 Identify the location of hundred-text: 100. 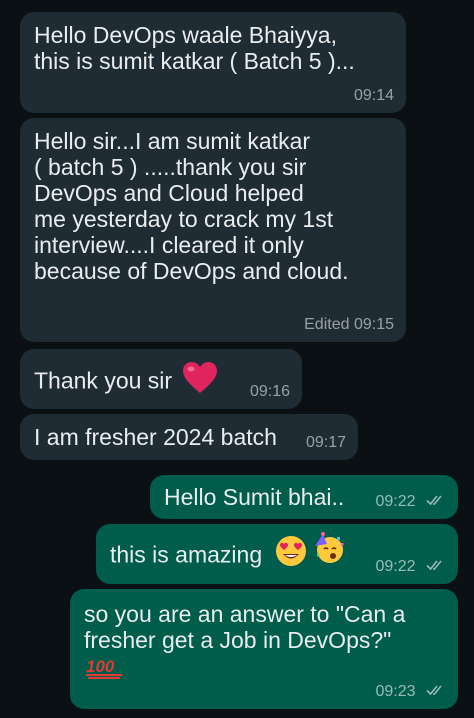
(100, 666).